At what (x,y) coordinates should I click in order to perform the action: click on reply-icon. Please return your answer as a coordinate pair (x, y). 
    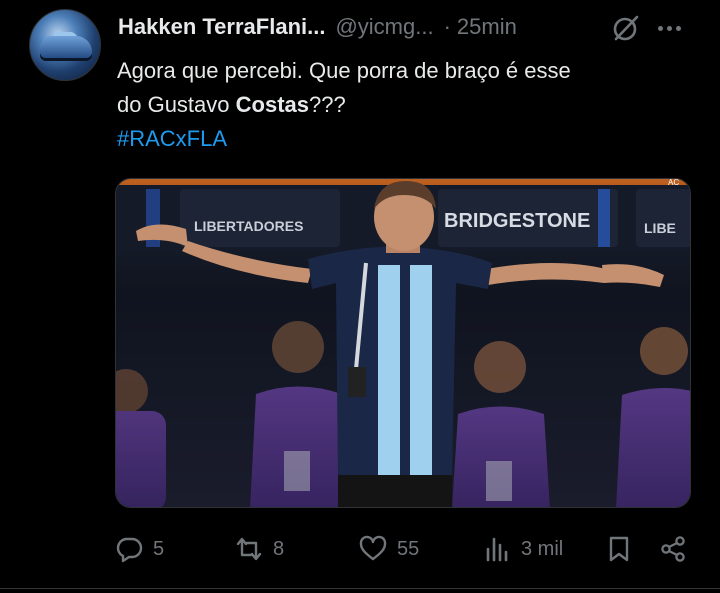
    Looking at the image, I should click on (129, 550).